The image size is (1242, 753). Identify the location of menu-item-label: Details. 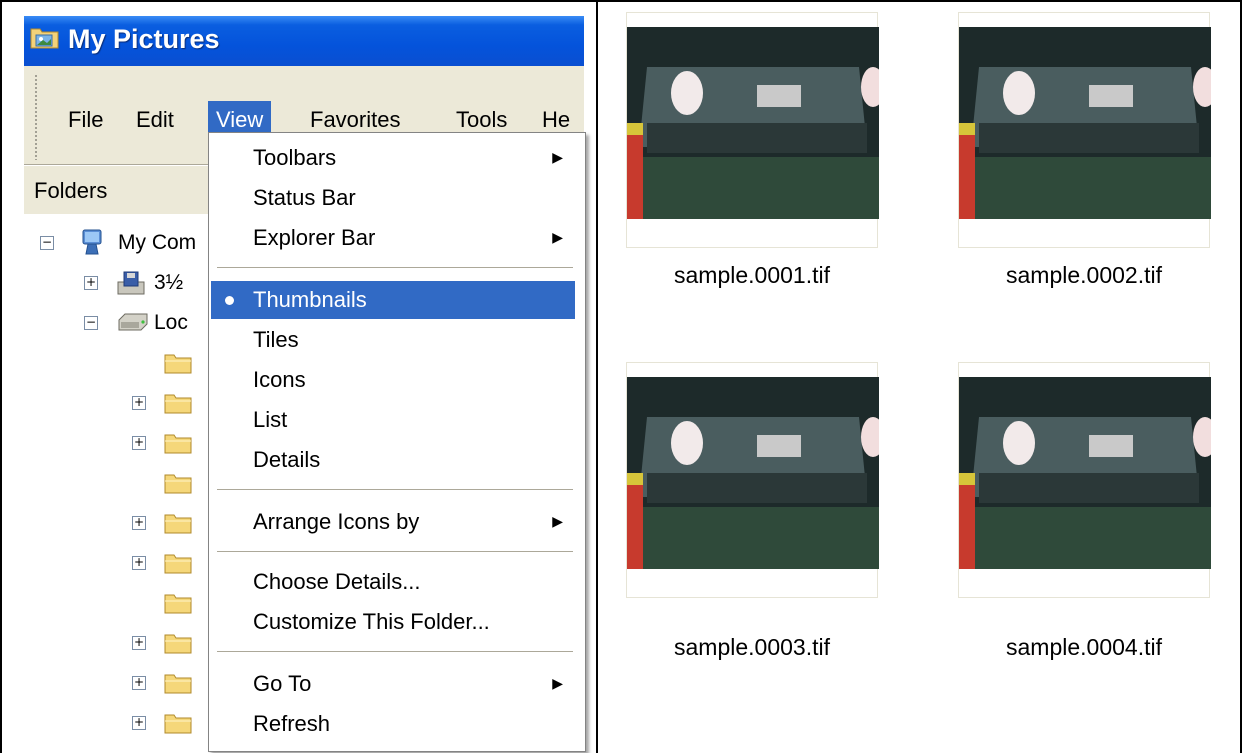
(287, 459).